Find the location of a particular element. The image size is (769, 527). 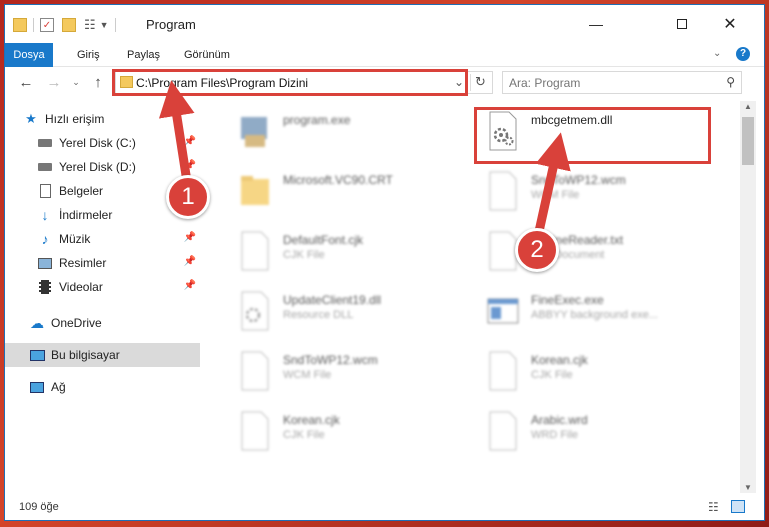

search-input is located at coordinates (622, 82).